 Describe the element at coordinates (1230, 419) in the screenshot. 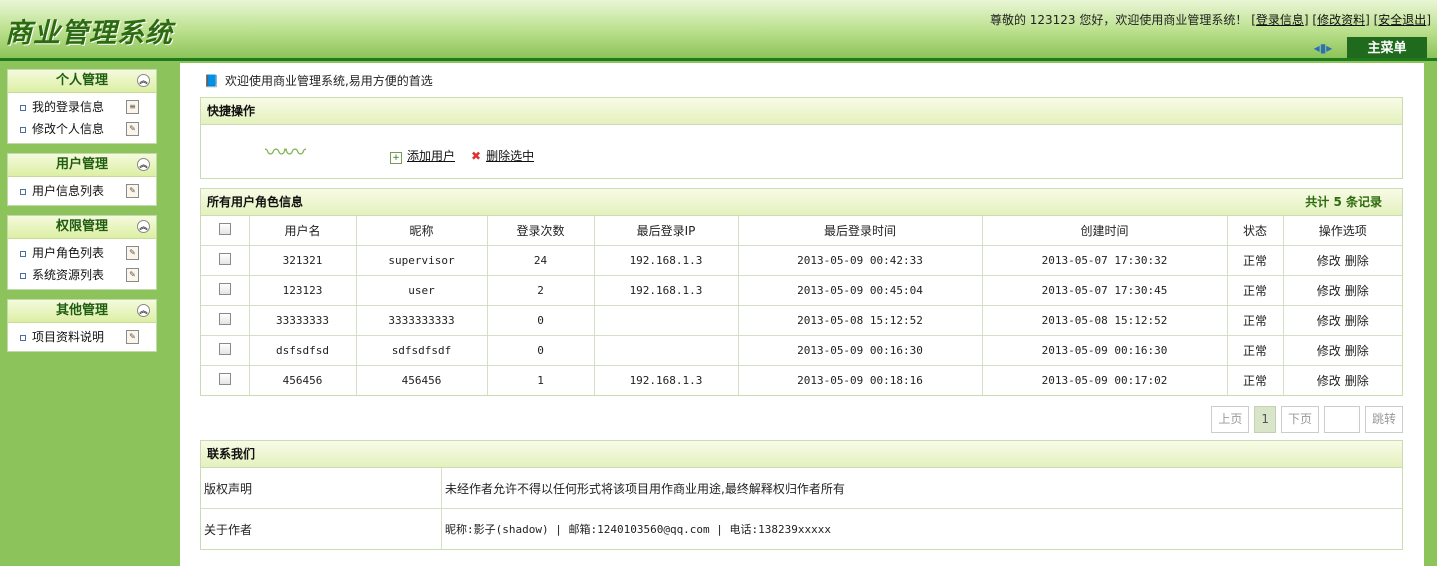

I see `prev-page-button: 上页` at that location.